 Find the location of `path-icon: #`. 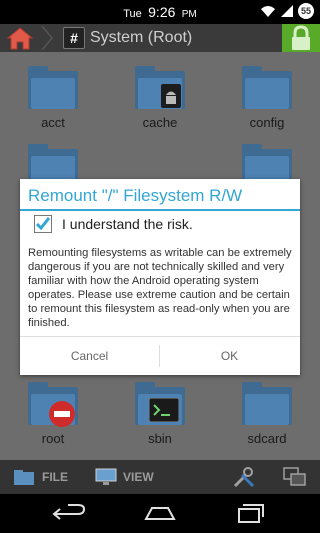

path-icon: # is located at coordinates (74, 38).